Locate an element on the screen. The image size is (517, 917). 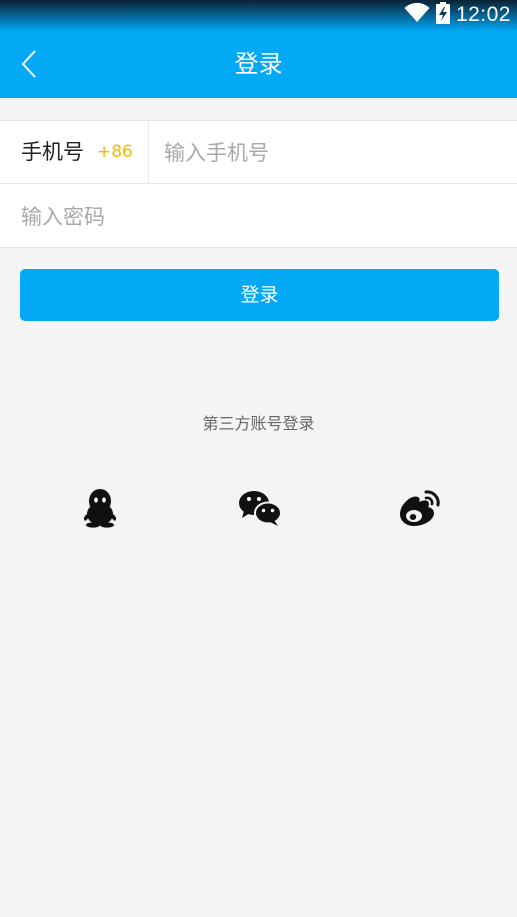
status-icons: 12:02 is located at coordinates (457, 15).